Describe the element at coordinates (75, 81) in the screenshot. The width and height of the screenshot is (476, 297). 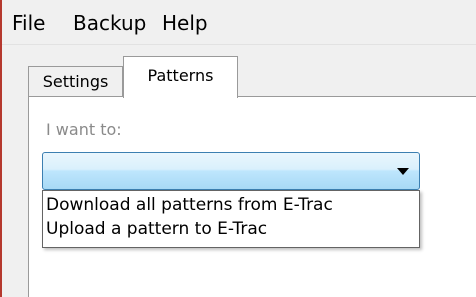
I see `tab-settings: Settings` at that location.